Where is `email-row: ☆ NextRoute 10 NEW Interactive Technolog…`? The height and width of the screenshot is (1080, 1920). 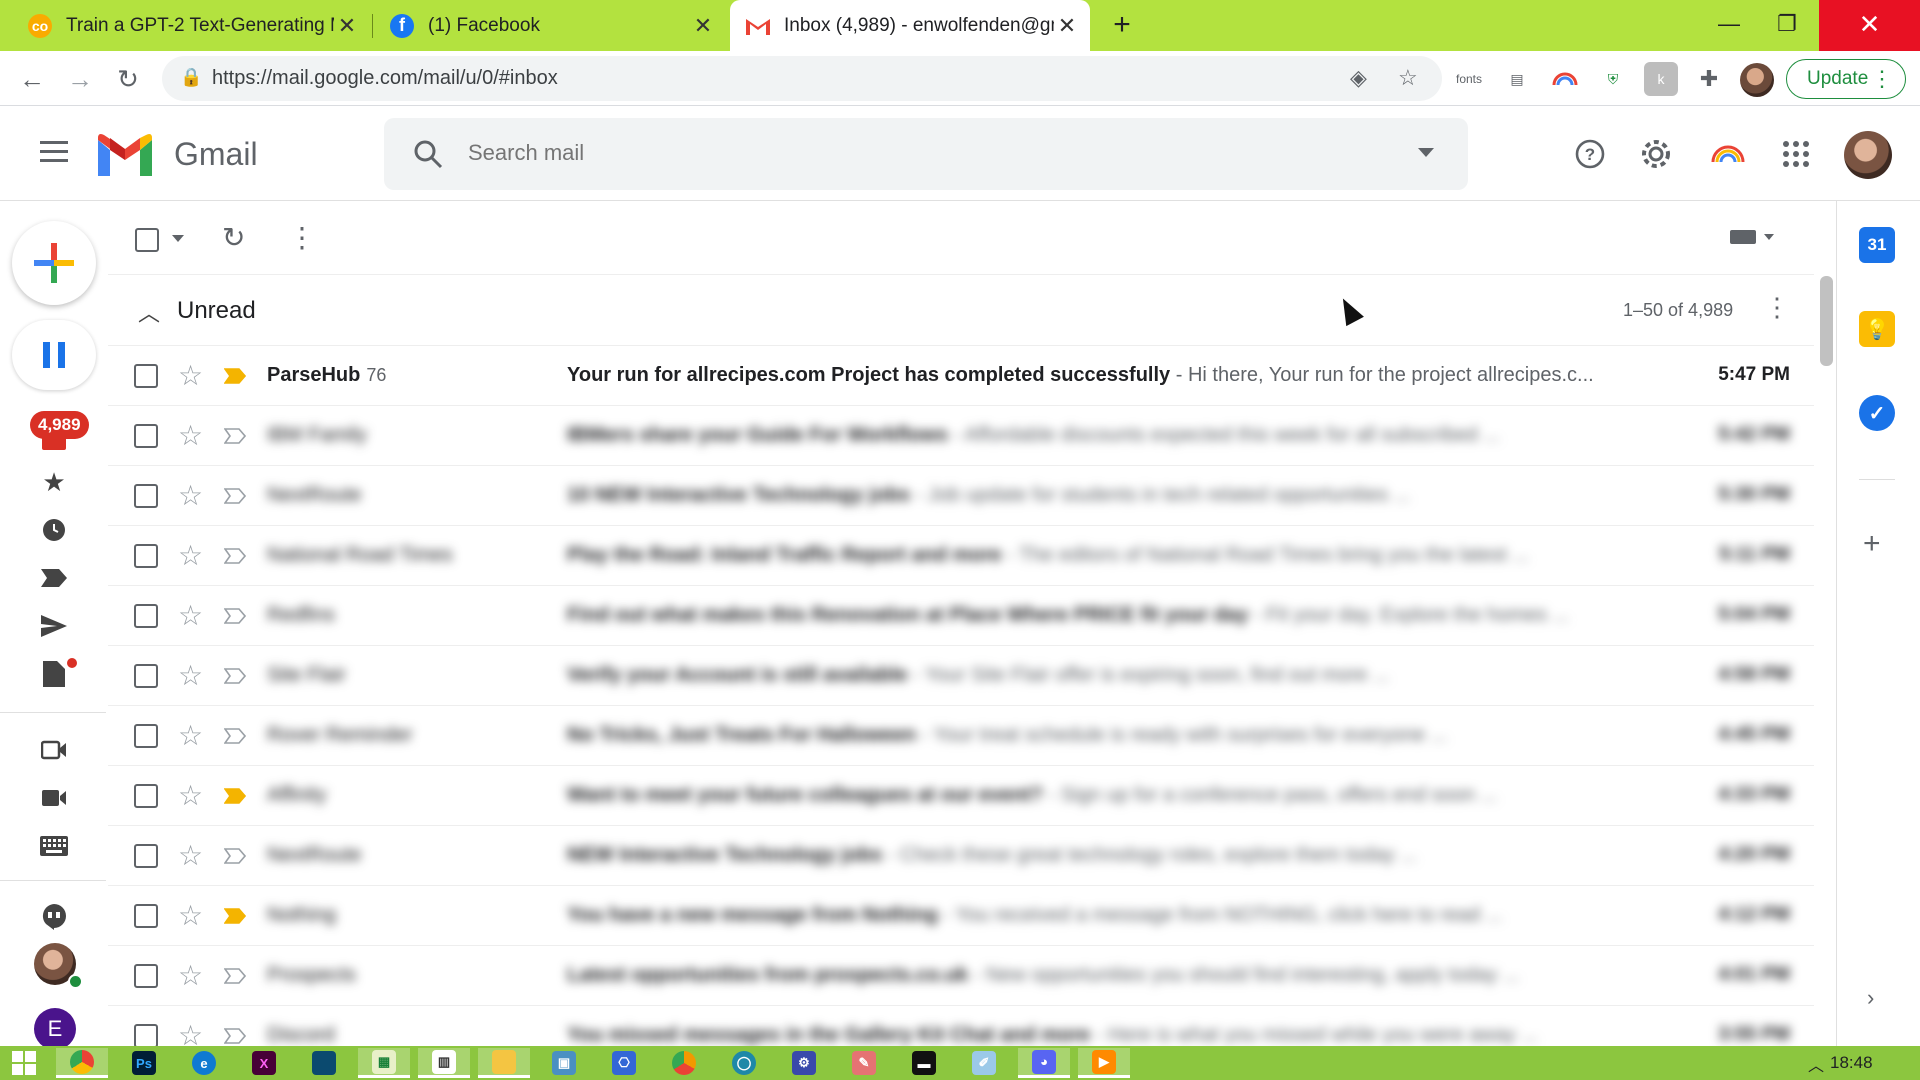
email-row: ☆ NextRoute 10 NEW Interactive Technolog… is located at coordinates (961, 496).